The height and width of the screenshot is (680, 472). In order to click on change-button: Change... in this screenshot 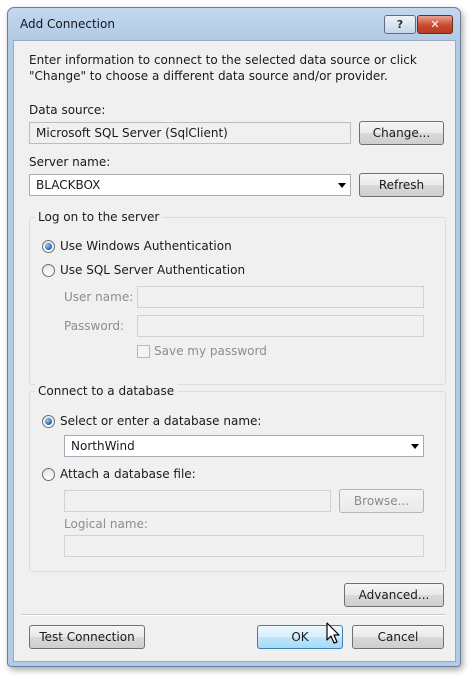, I will do `click(401, 133)`.